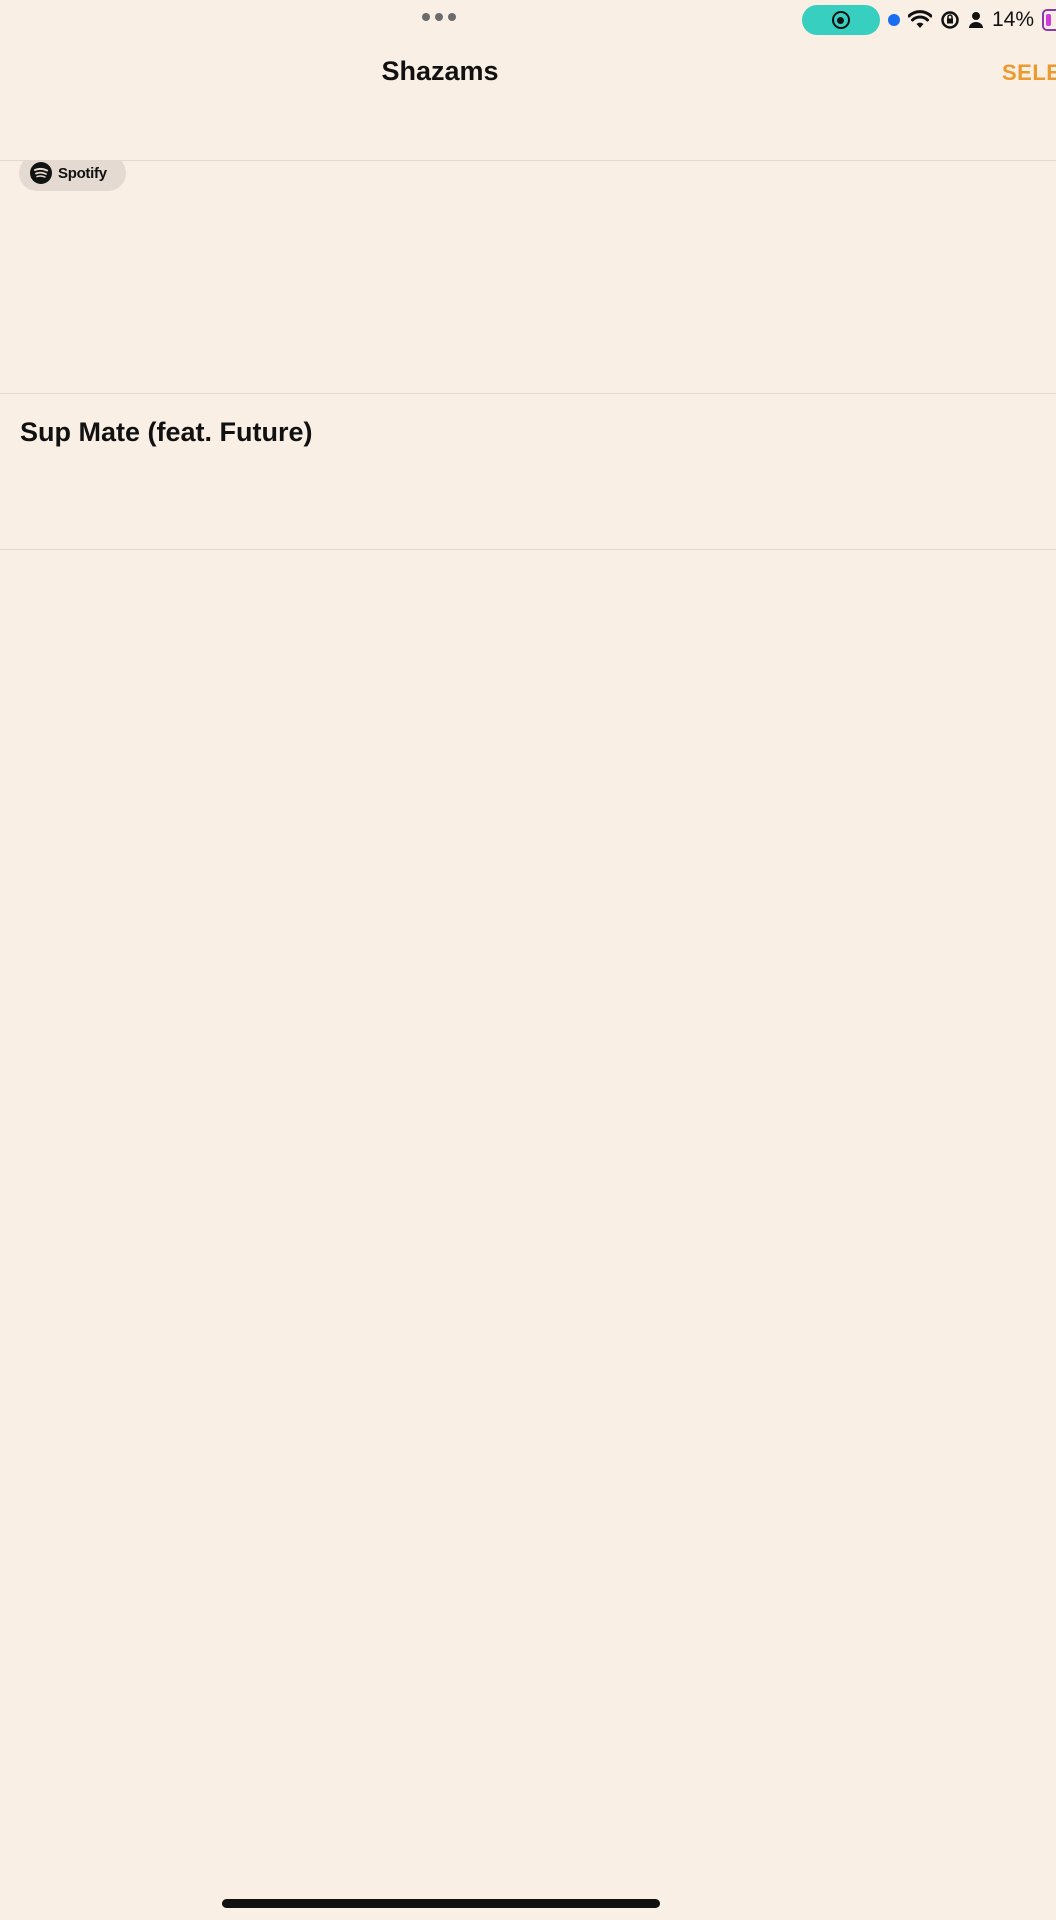 This screenshot has width=1056, height=1920. What do you see at coordinates (1029, 73) in the screenshot?
I see `select-button: SELE` at bounding box center [1029, 73].